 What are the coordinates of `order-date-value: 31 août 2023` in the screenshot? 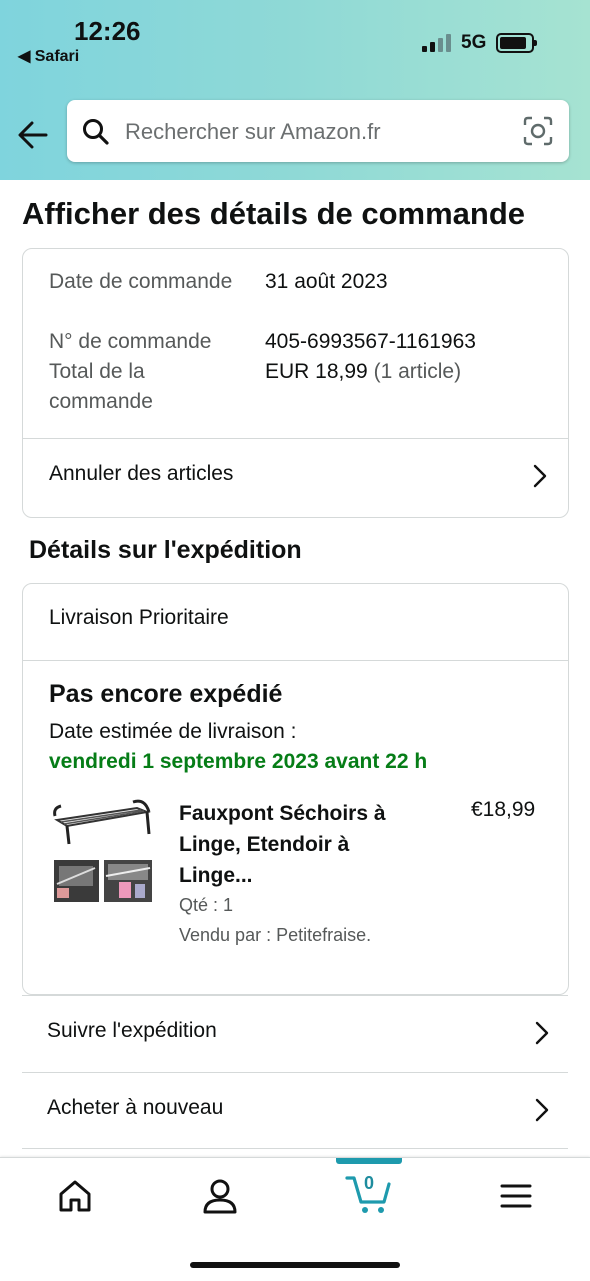 It's located at (326, 281).